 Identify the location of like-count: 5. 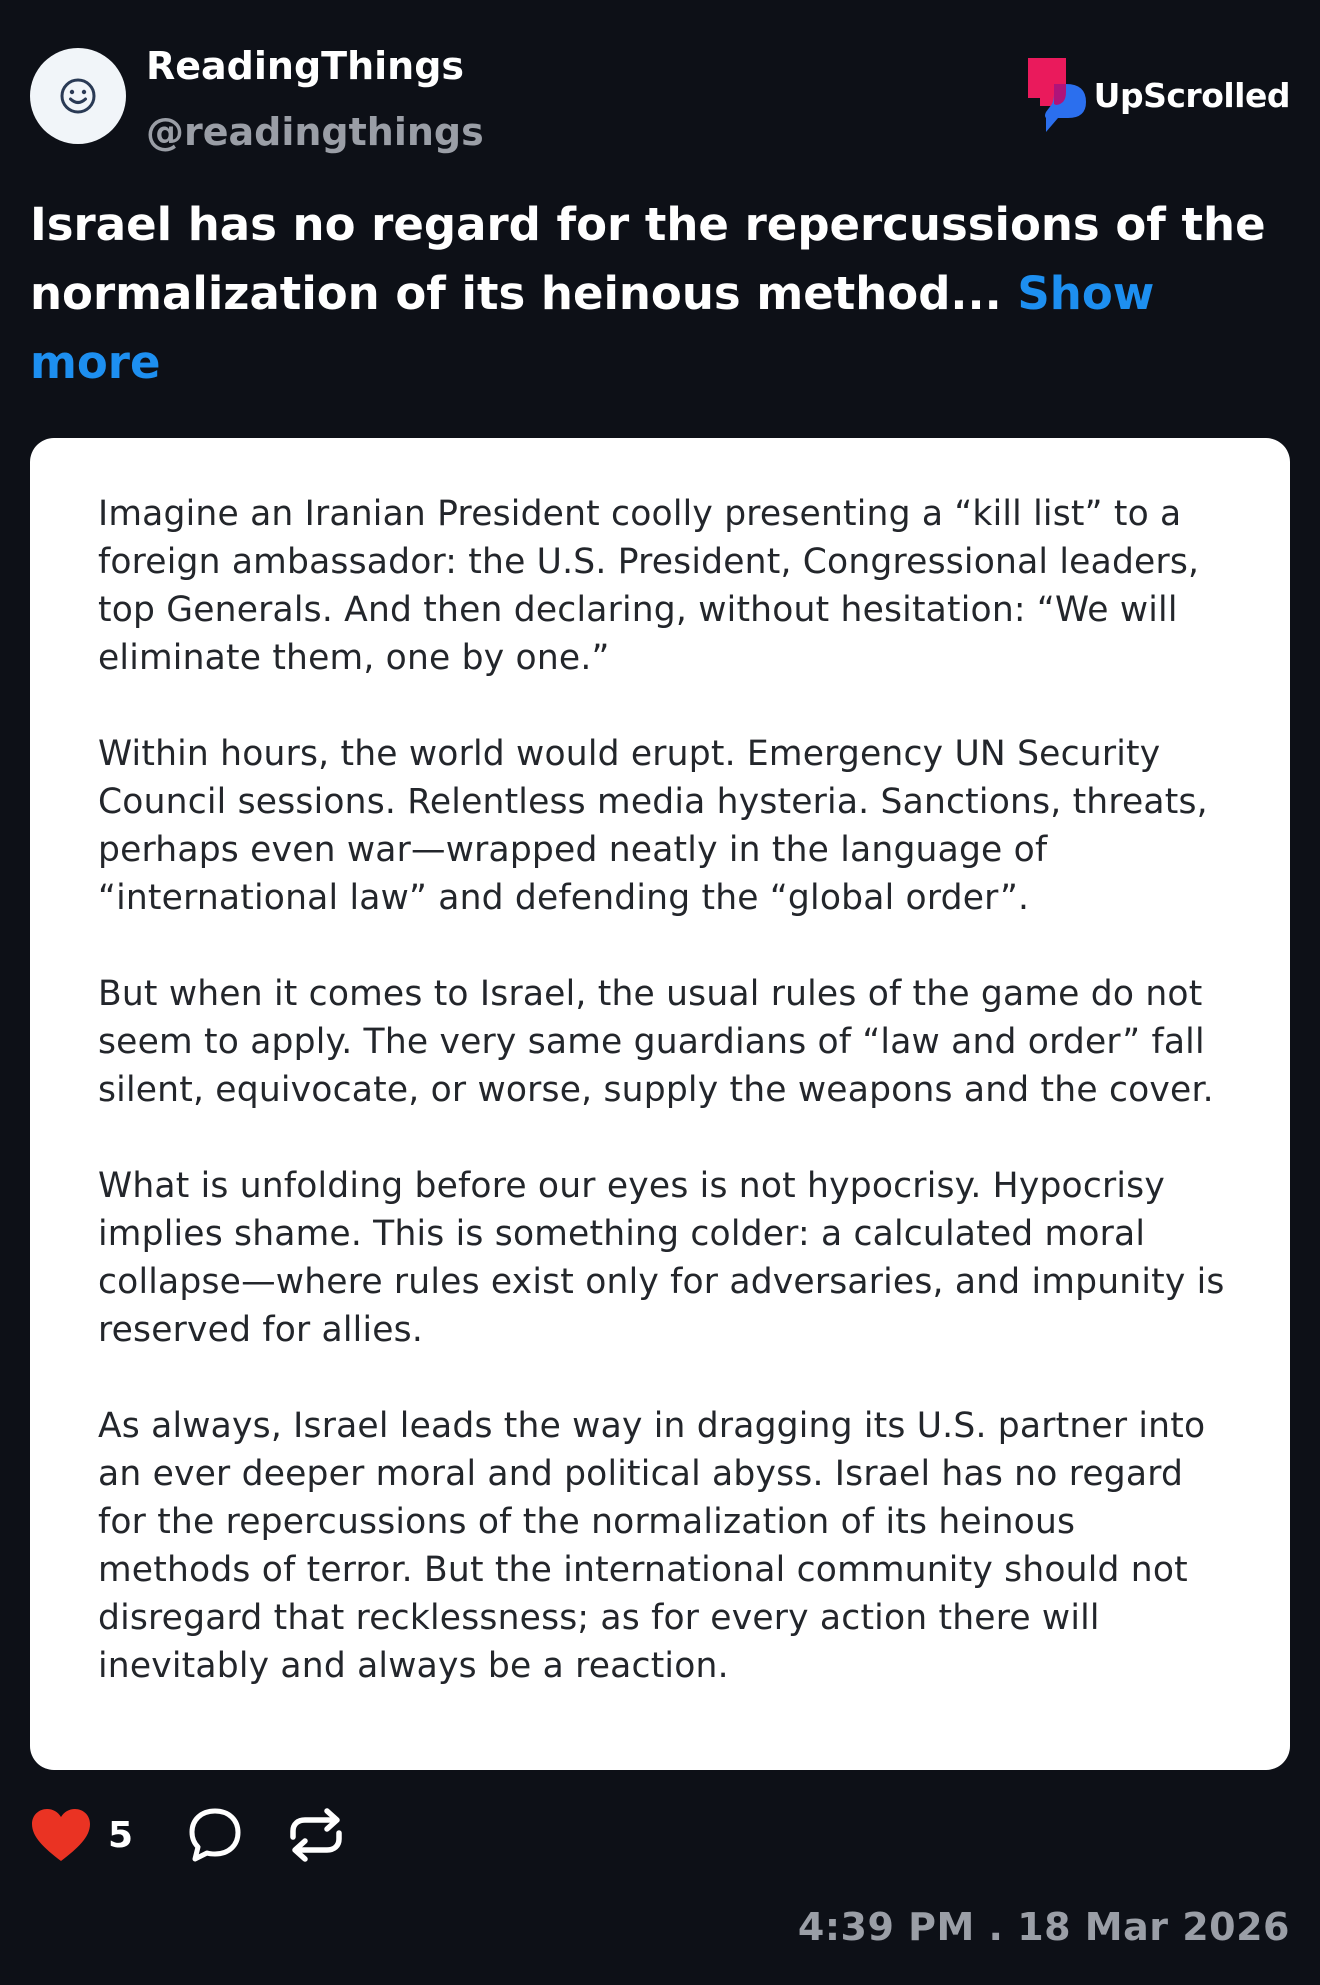
(121, 1835).